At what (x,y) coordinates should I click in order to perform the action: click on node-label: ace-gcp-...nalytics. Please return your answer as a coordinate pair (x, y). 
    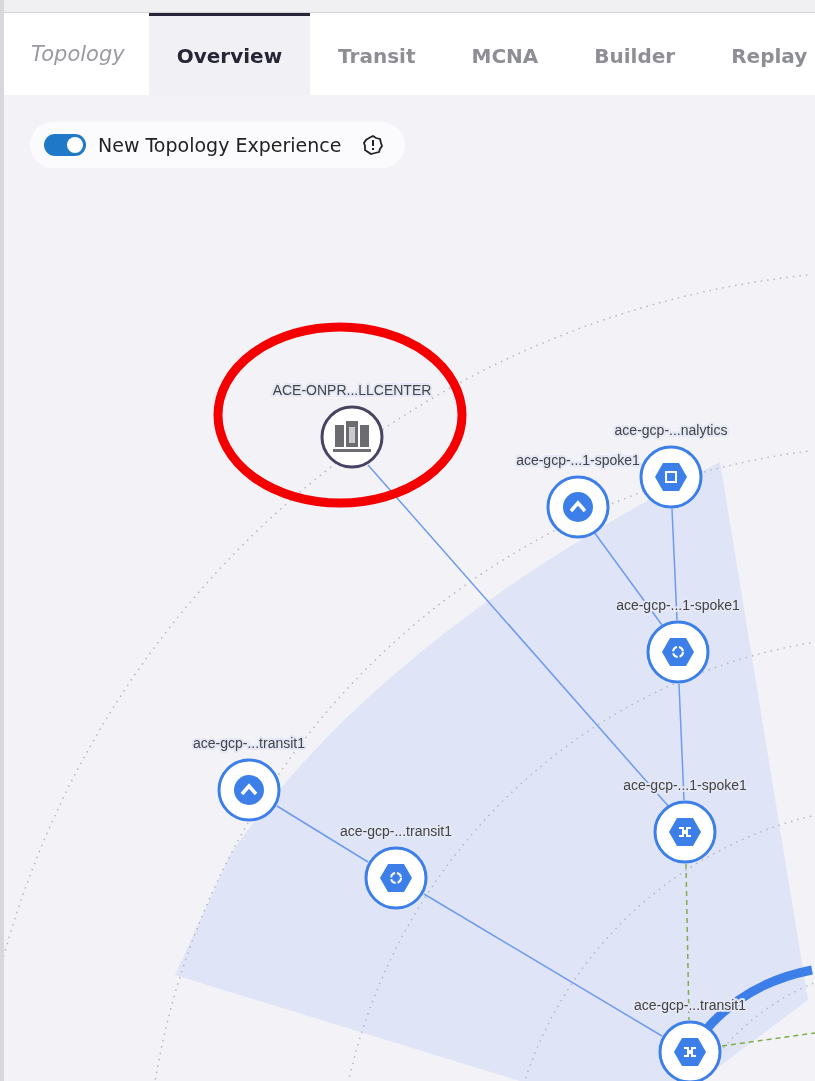
    Looking at the image, I should click on (671, 430).